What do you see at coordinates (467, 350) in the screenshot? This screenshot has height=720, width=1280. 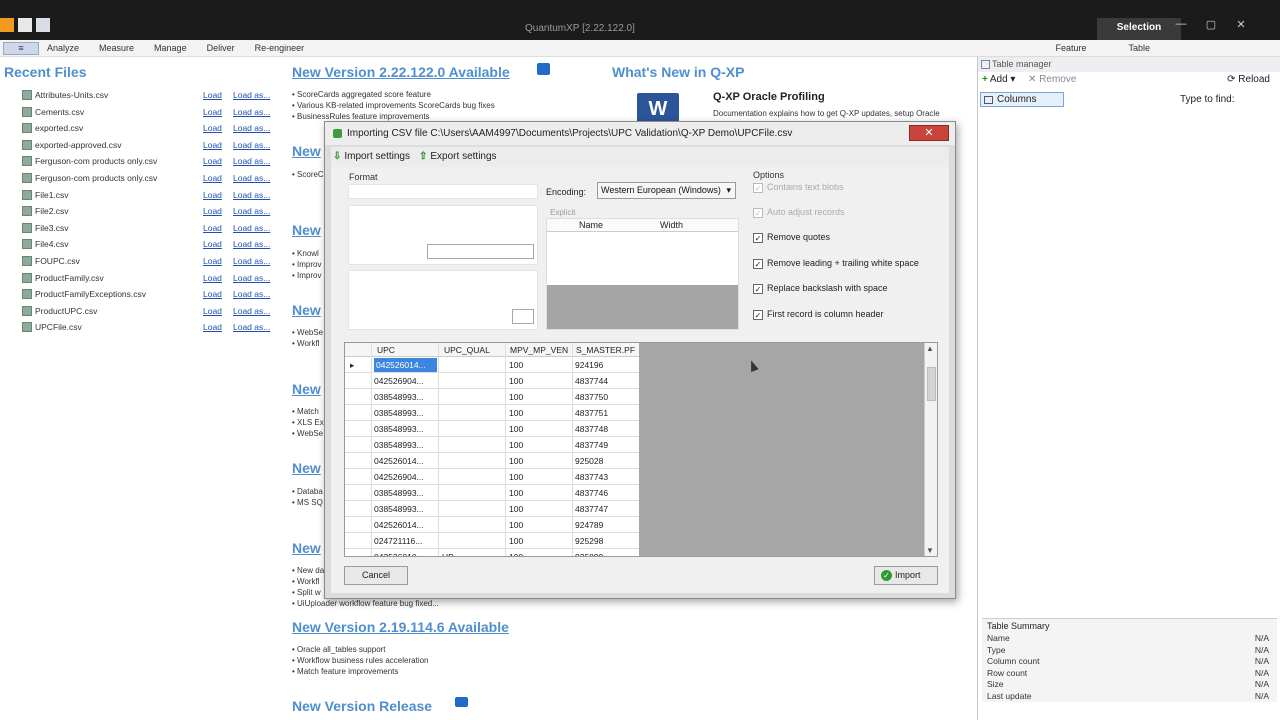 I see `column-header-upc-qual: UPC_QUAL` at bounding box center [467, 350].